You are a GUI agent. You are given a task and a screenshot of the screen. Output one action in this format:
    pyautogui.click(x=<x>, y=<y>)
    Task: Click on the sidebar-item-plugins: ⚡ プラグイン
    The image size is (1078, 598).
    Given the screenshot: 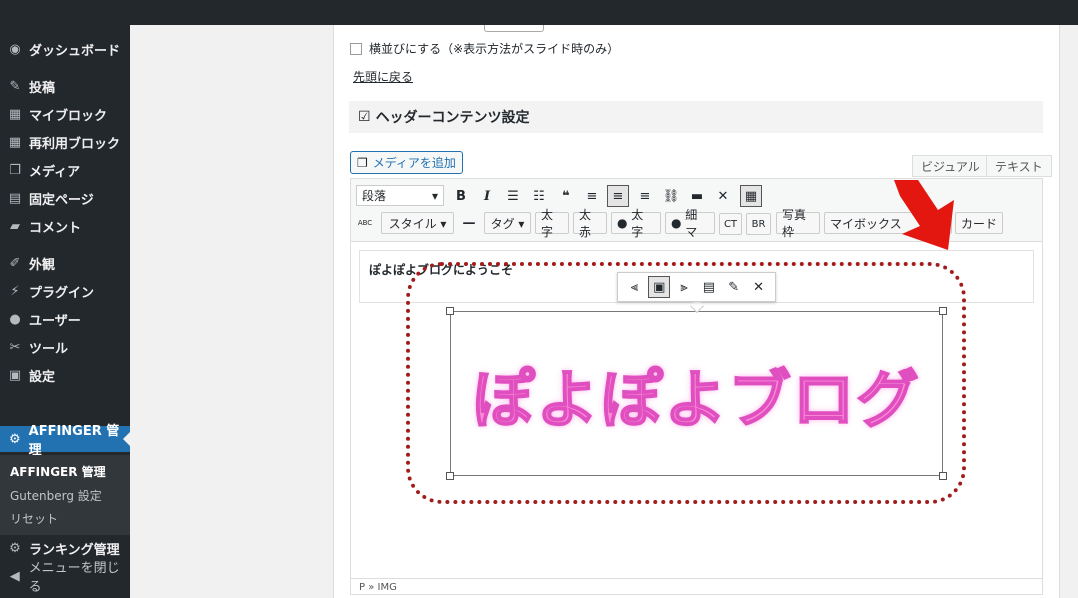 What is the action you would take?
    pyautogui.click(x=65, y=291)
    